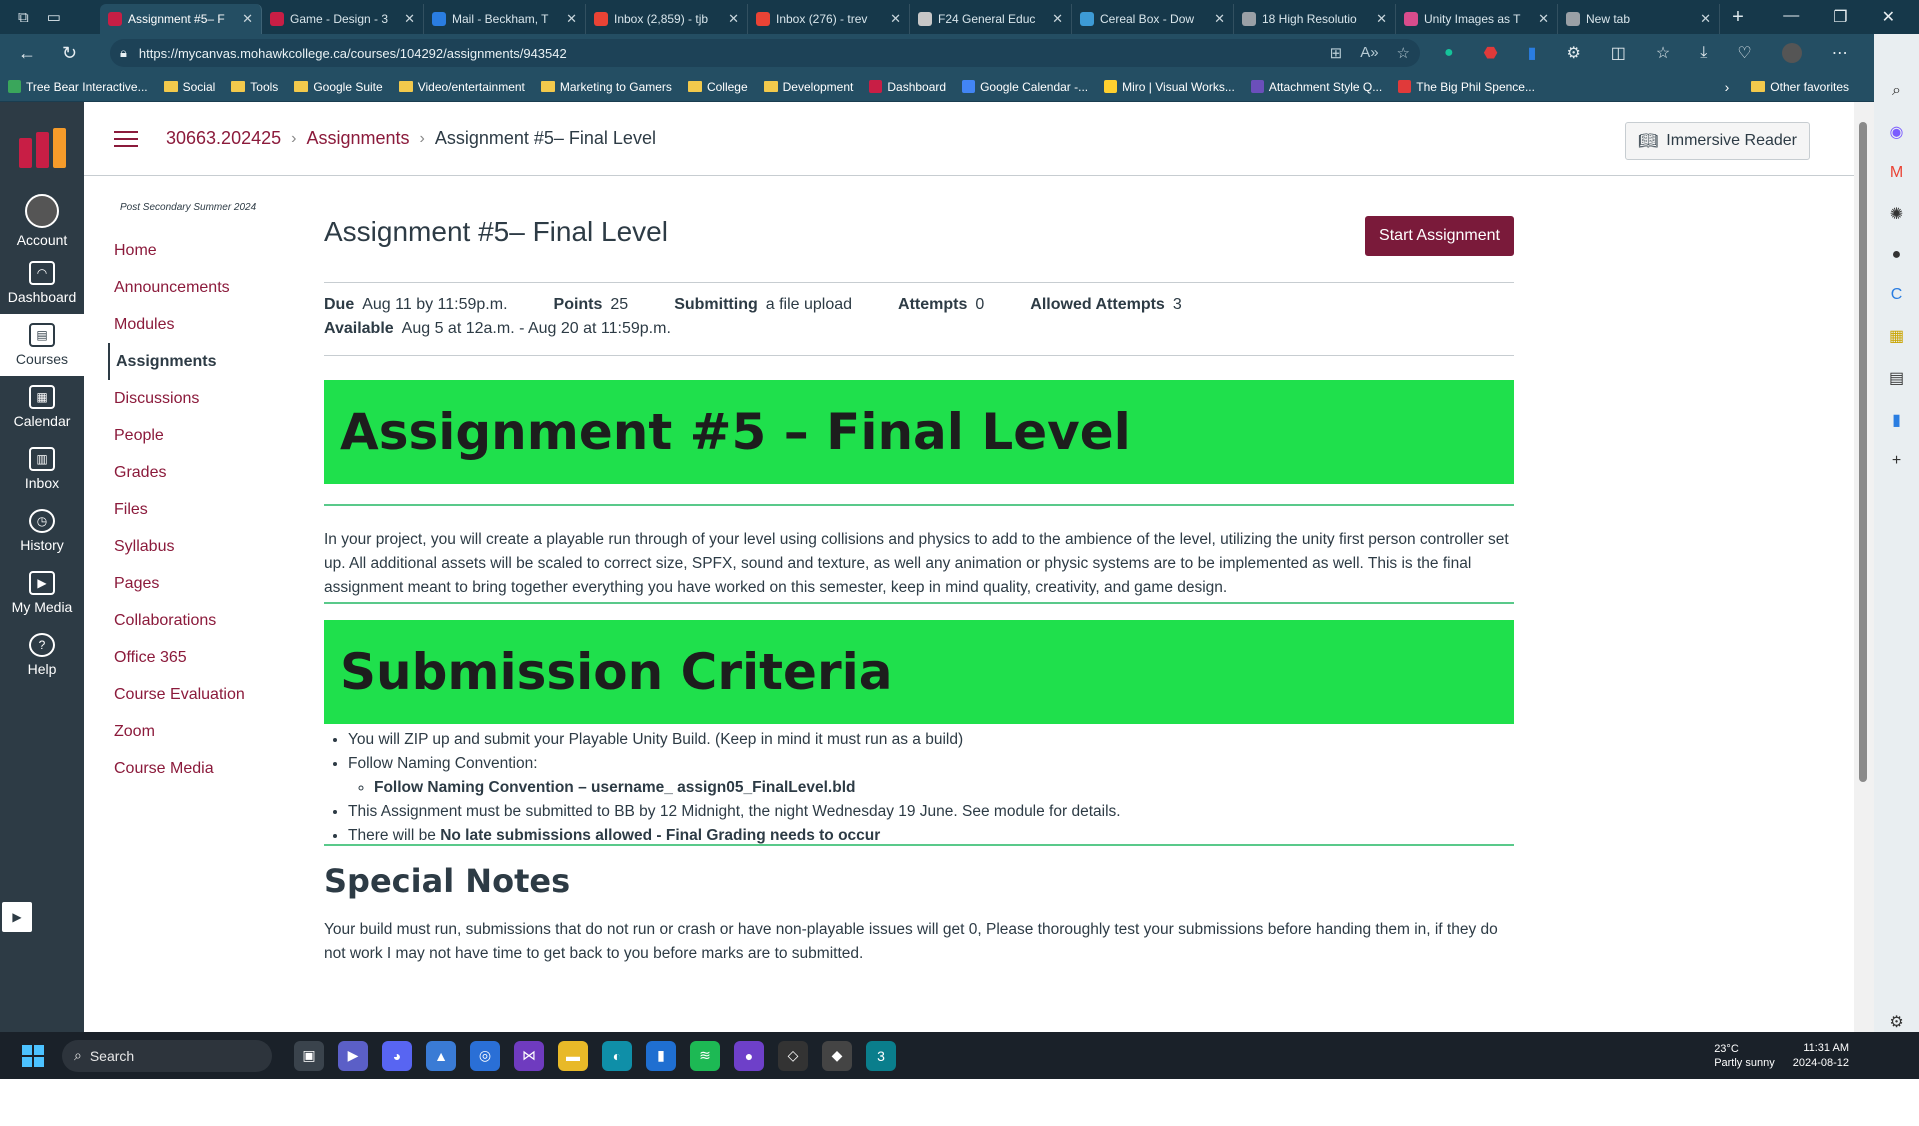  Describe the element at coordinates (1703, 53) in the screenshot. I see `downloads-icon: ⤓` at that location.